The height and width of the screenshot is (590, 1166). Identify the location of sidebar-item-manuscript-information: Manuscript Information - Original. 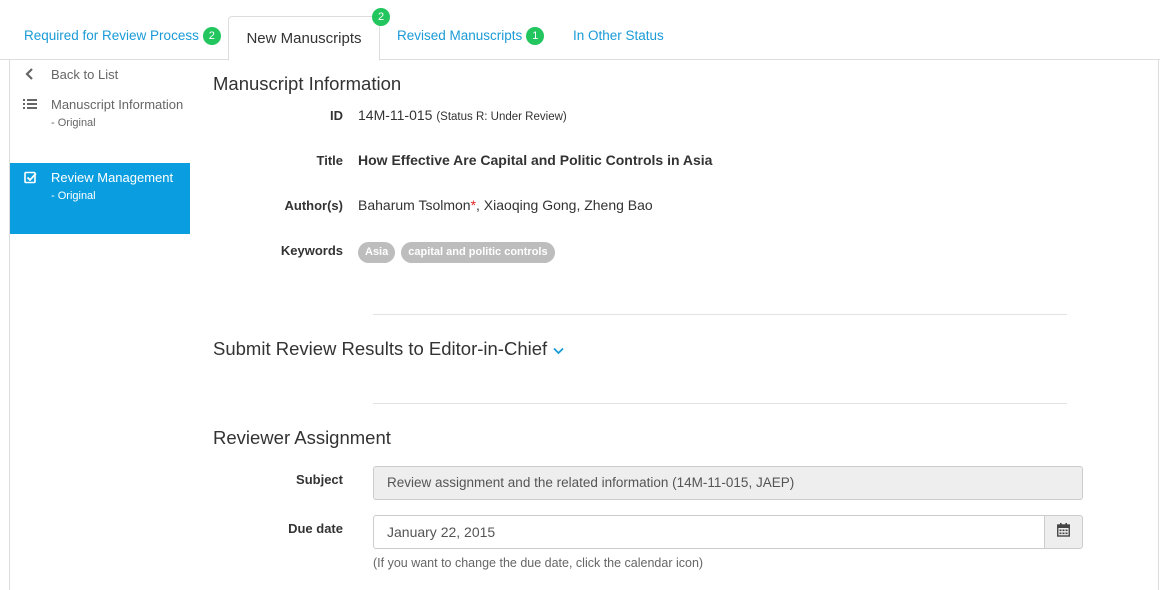
(100, 126).